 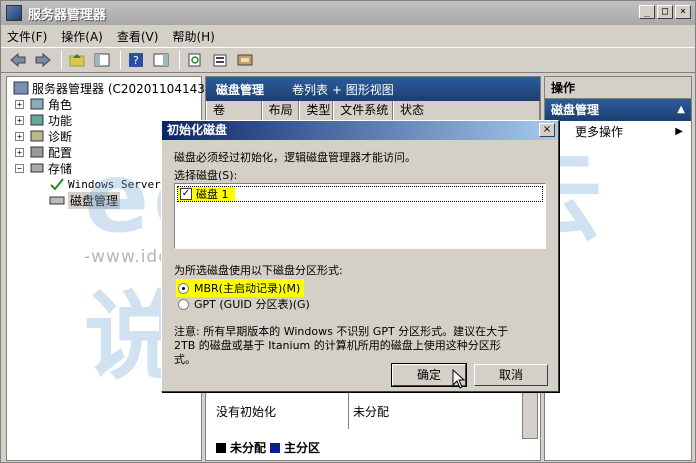 I want to click on disk-1-checkbox: ✓, so click(x=186, y=194).